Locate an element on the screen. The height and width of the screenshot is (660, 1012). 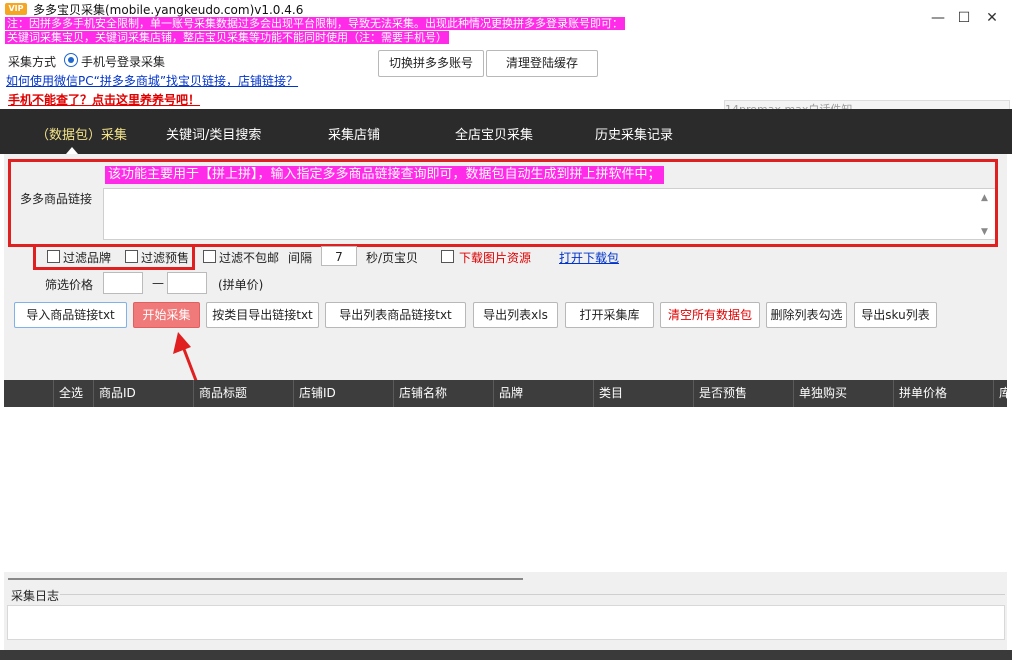
column-header-presale: 是否预售 is located at coordinates (743, 393).